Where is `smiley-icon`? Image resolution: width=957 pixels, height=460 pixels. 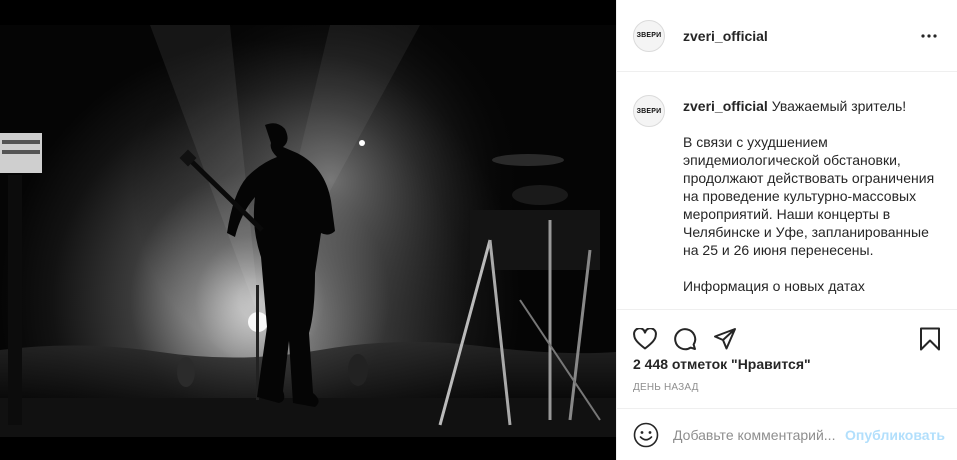
smiley-icon is located at coordinates (646, 435).